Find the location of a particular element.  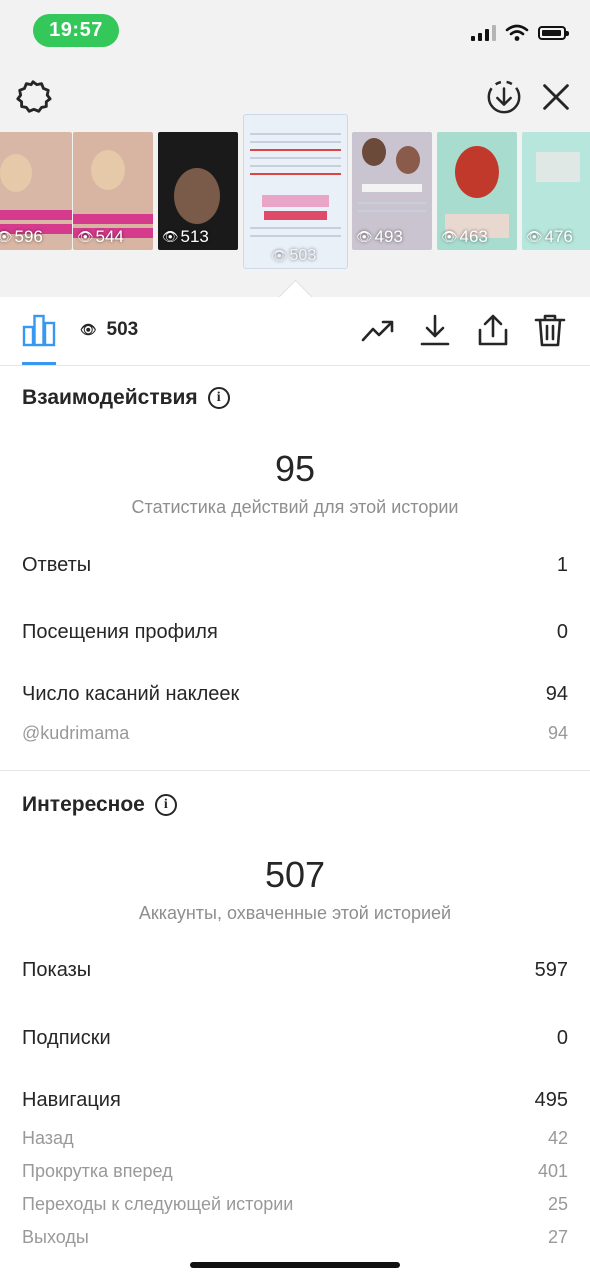

discovery-total: 507 is located at coordinates (295, 874).